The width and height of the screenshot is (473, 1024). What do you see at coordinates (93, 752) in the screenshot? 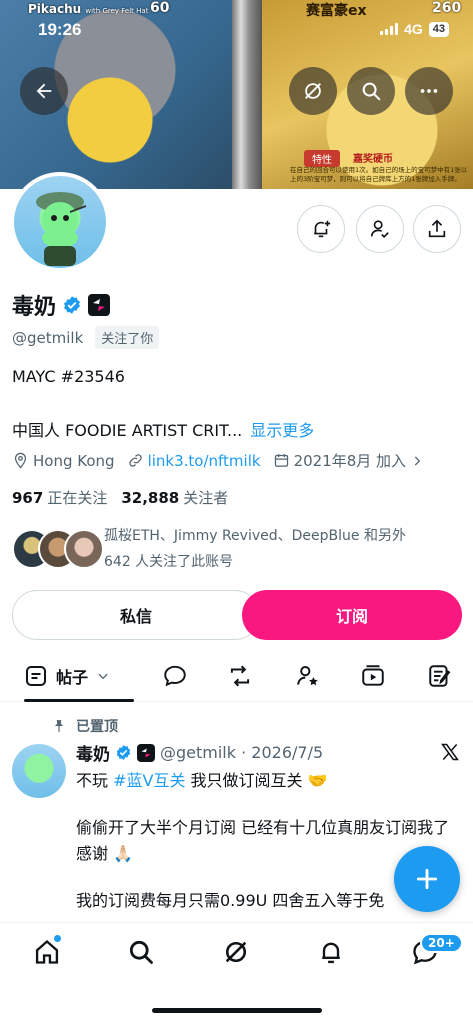
I see `post-author-name: 毒奶` at bounding box center [93, 752].